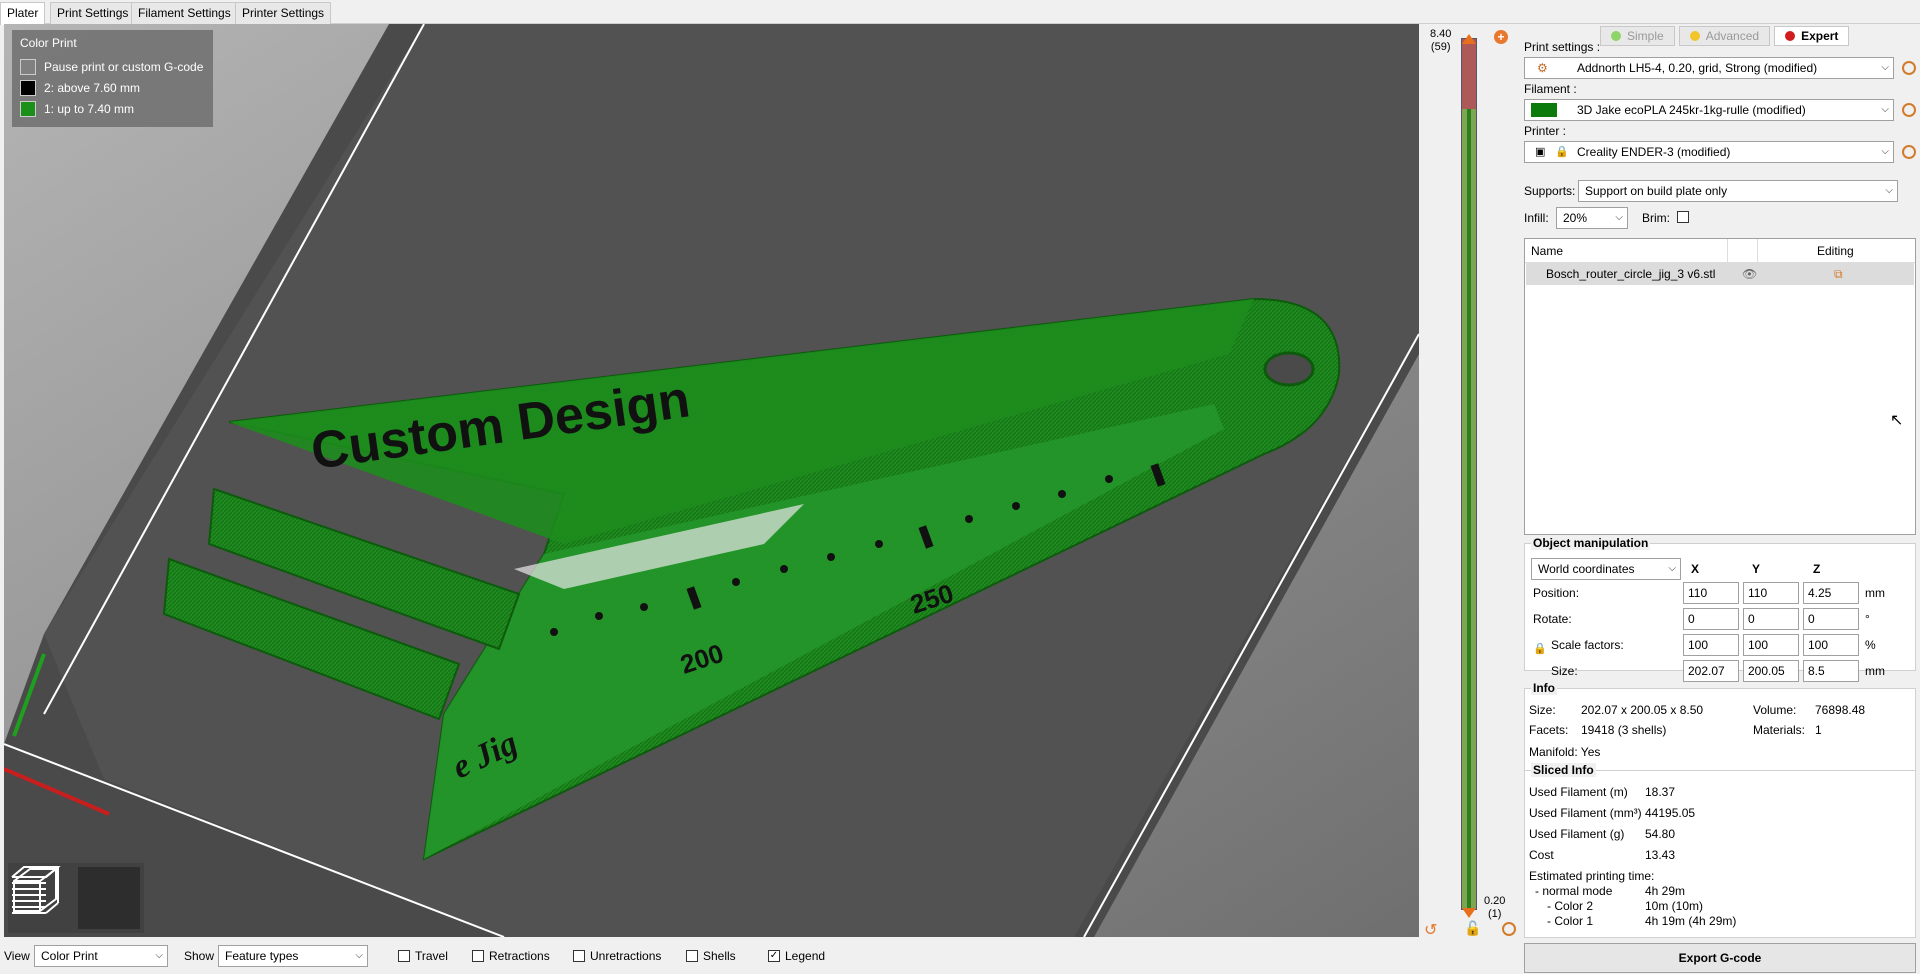 The height and width of the screenshot is (974, 1920). I want to click on info-title: Info, so click(1544, 688).